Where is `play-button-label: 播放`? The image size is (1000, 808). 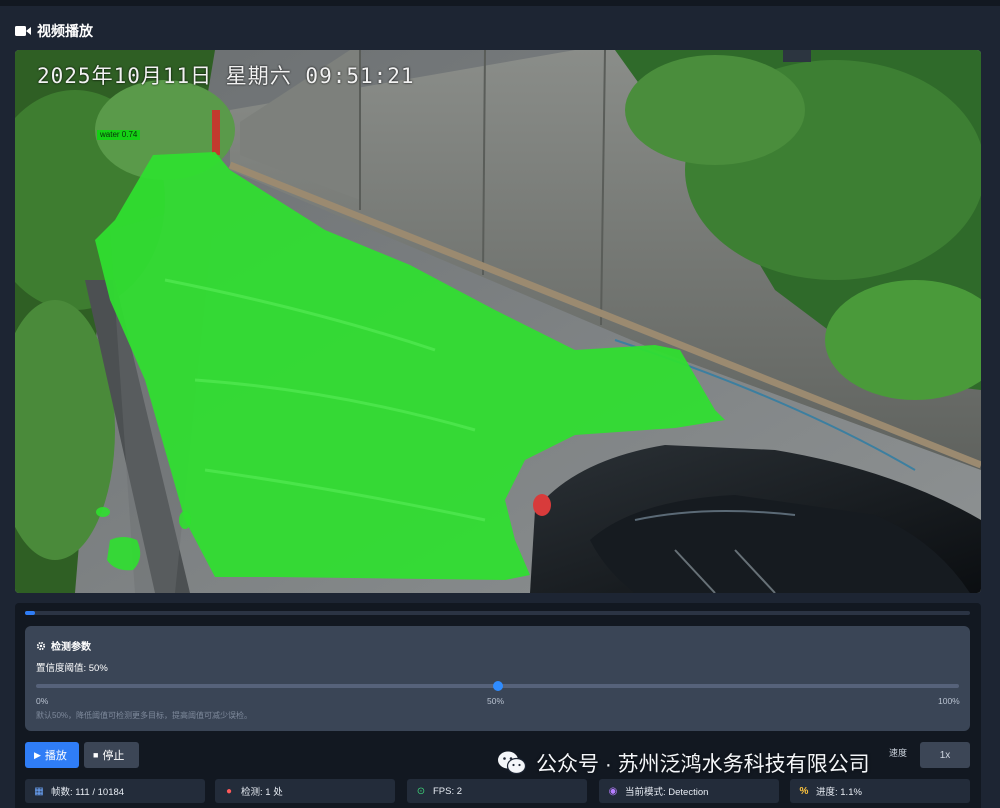 play-button-label: 播放 is located at coordinates (55, 756).